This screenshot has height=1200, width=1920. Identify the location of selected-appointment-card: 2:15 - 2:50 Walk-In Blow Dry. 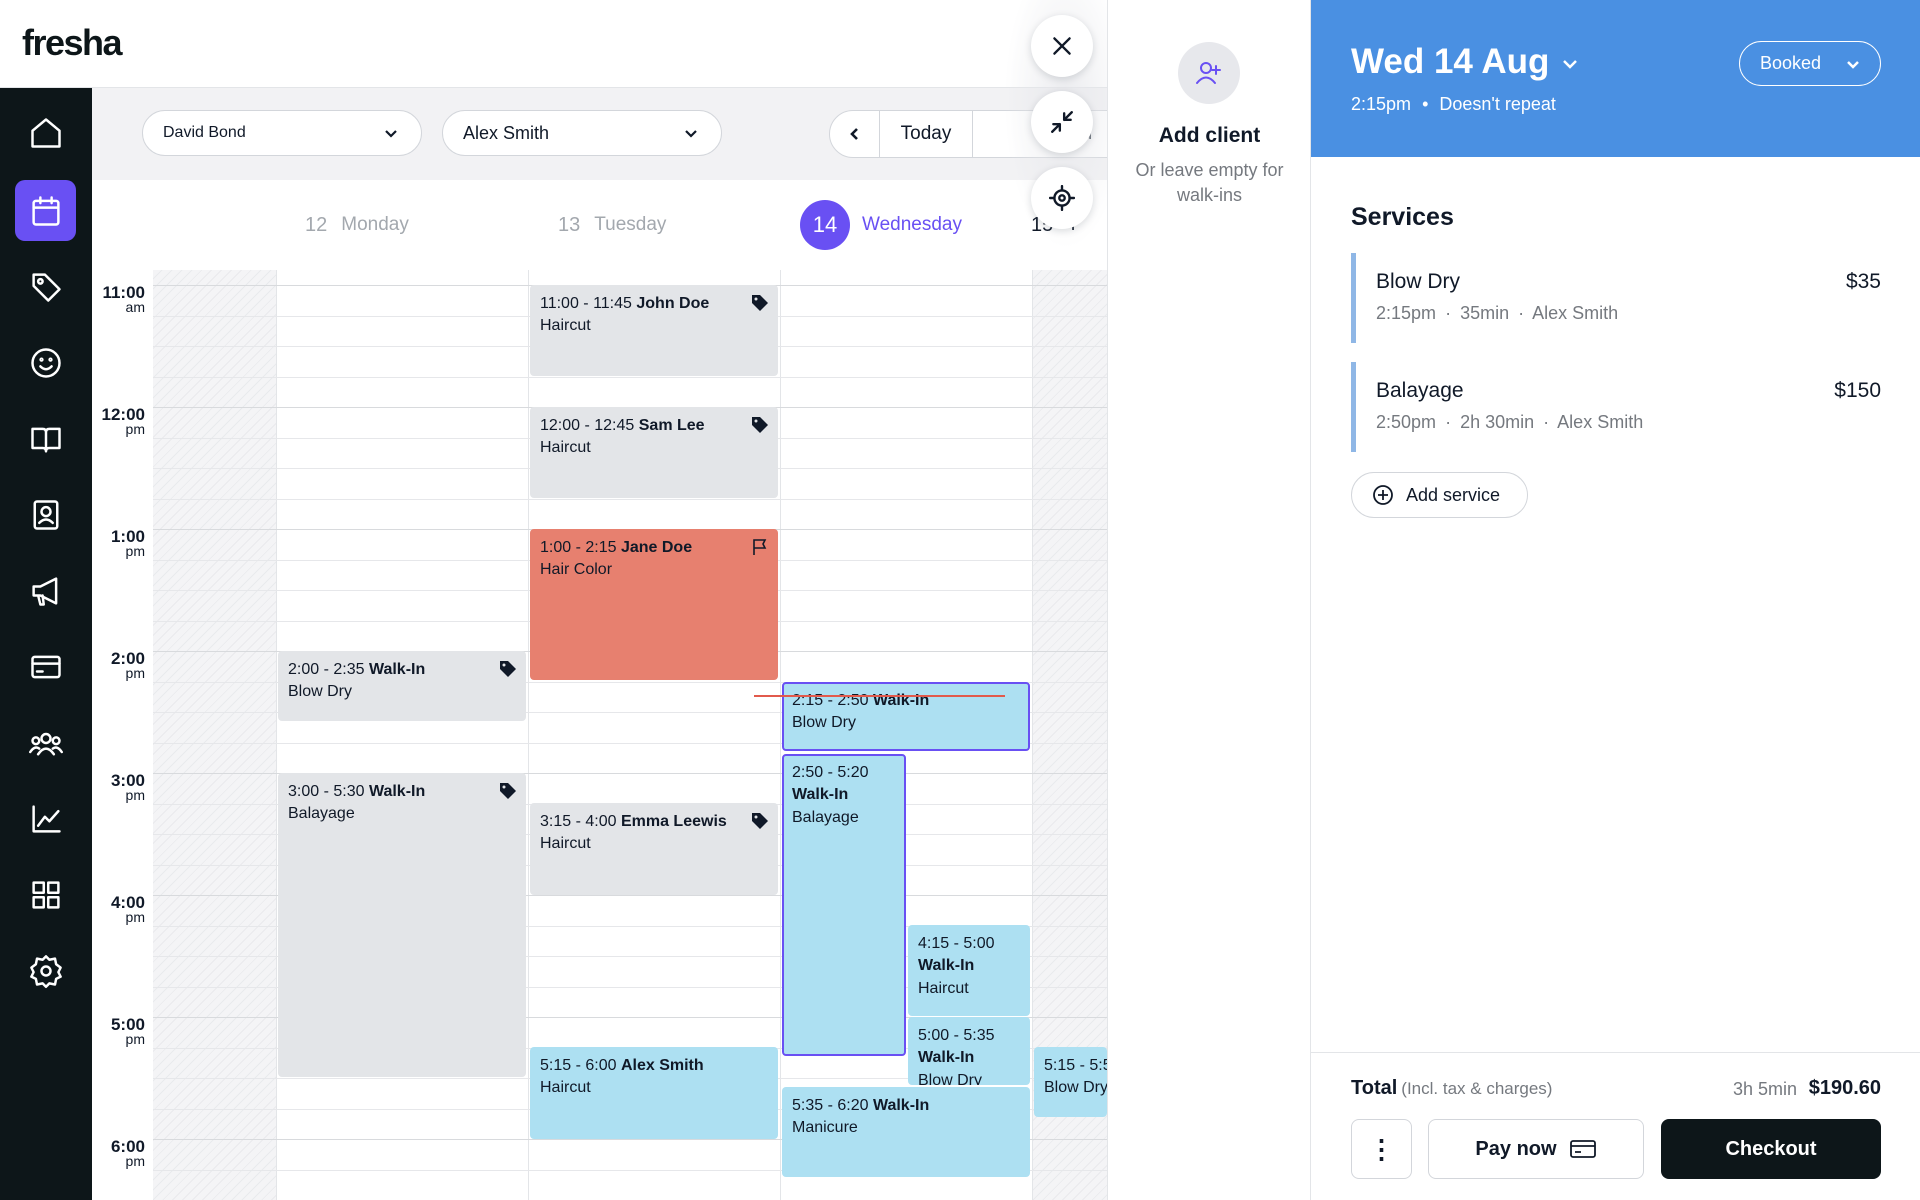
(906, 716).